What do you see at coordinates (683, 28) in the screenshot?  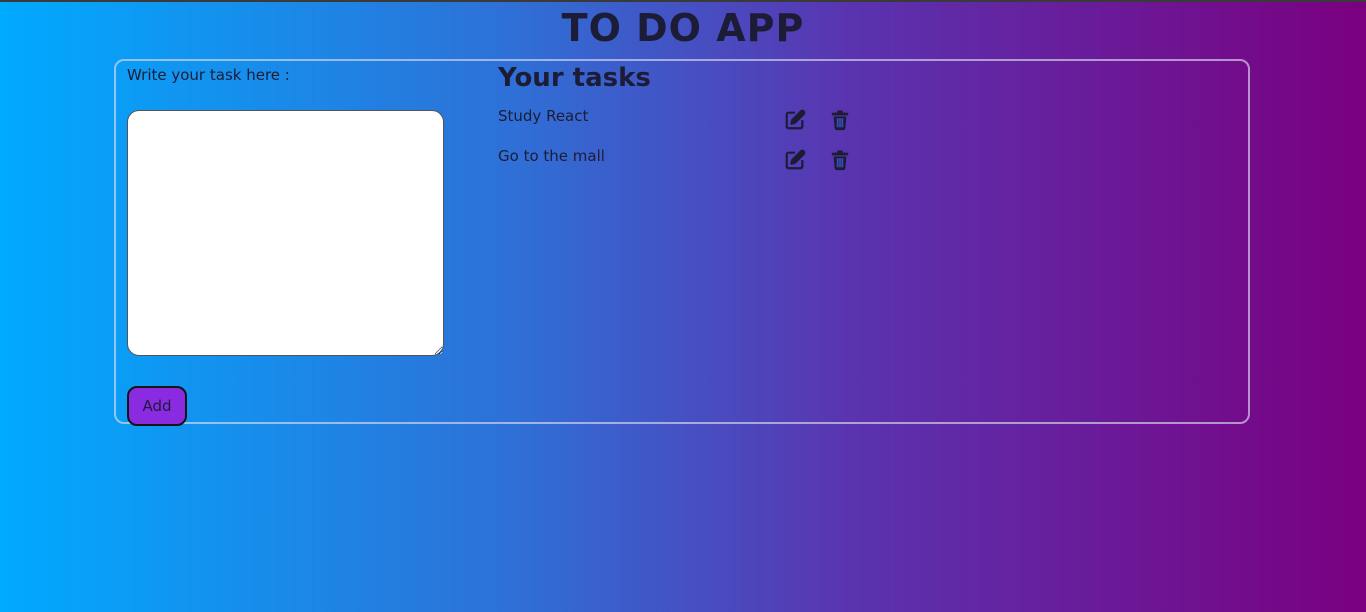 I see `app-title: TO DO APP` at bounding box center [683, 28].